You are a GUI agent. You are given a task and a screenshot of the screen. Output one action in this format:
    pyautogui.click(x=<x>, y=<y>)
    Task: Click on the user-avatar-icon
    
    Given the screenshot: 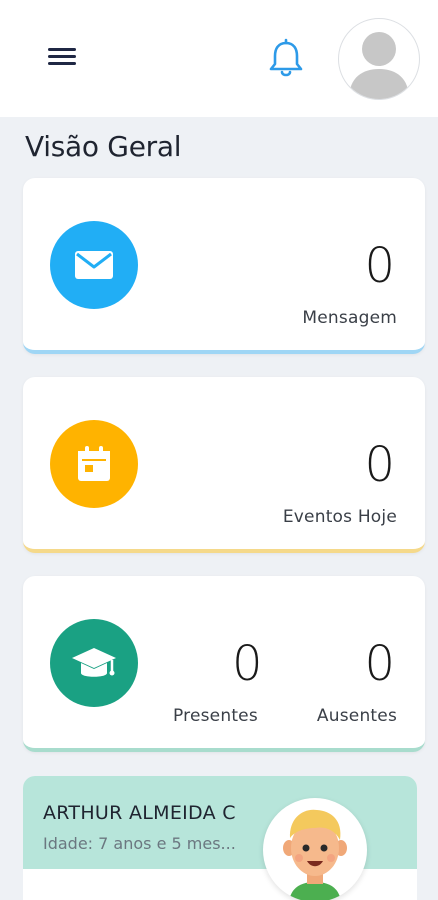 What is the action you would take?
    pyautogui.click(x=379, y=59)
    